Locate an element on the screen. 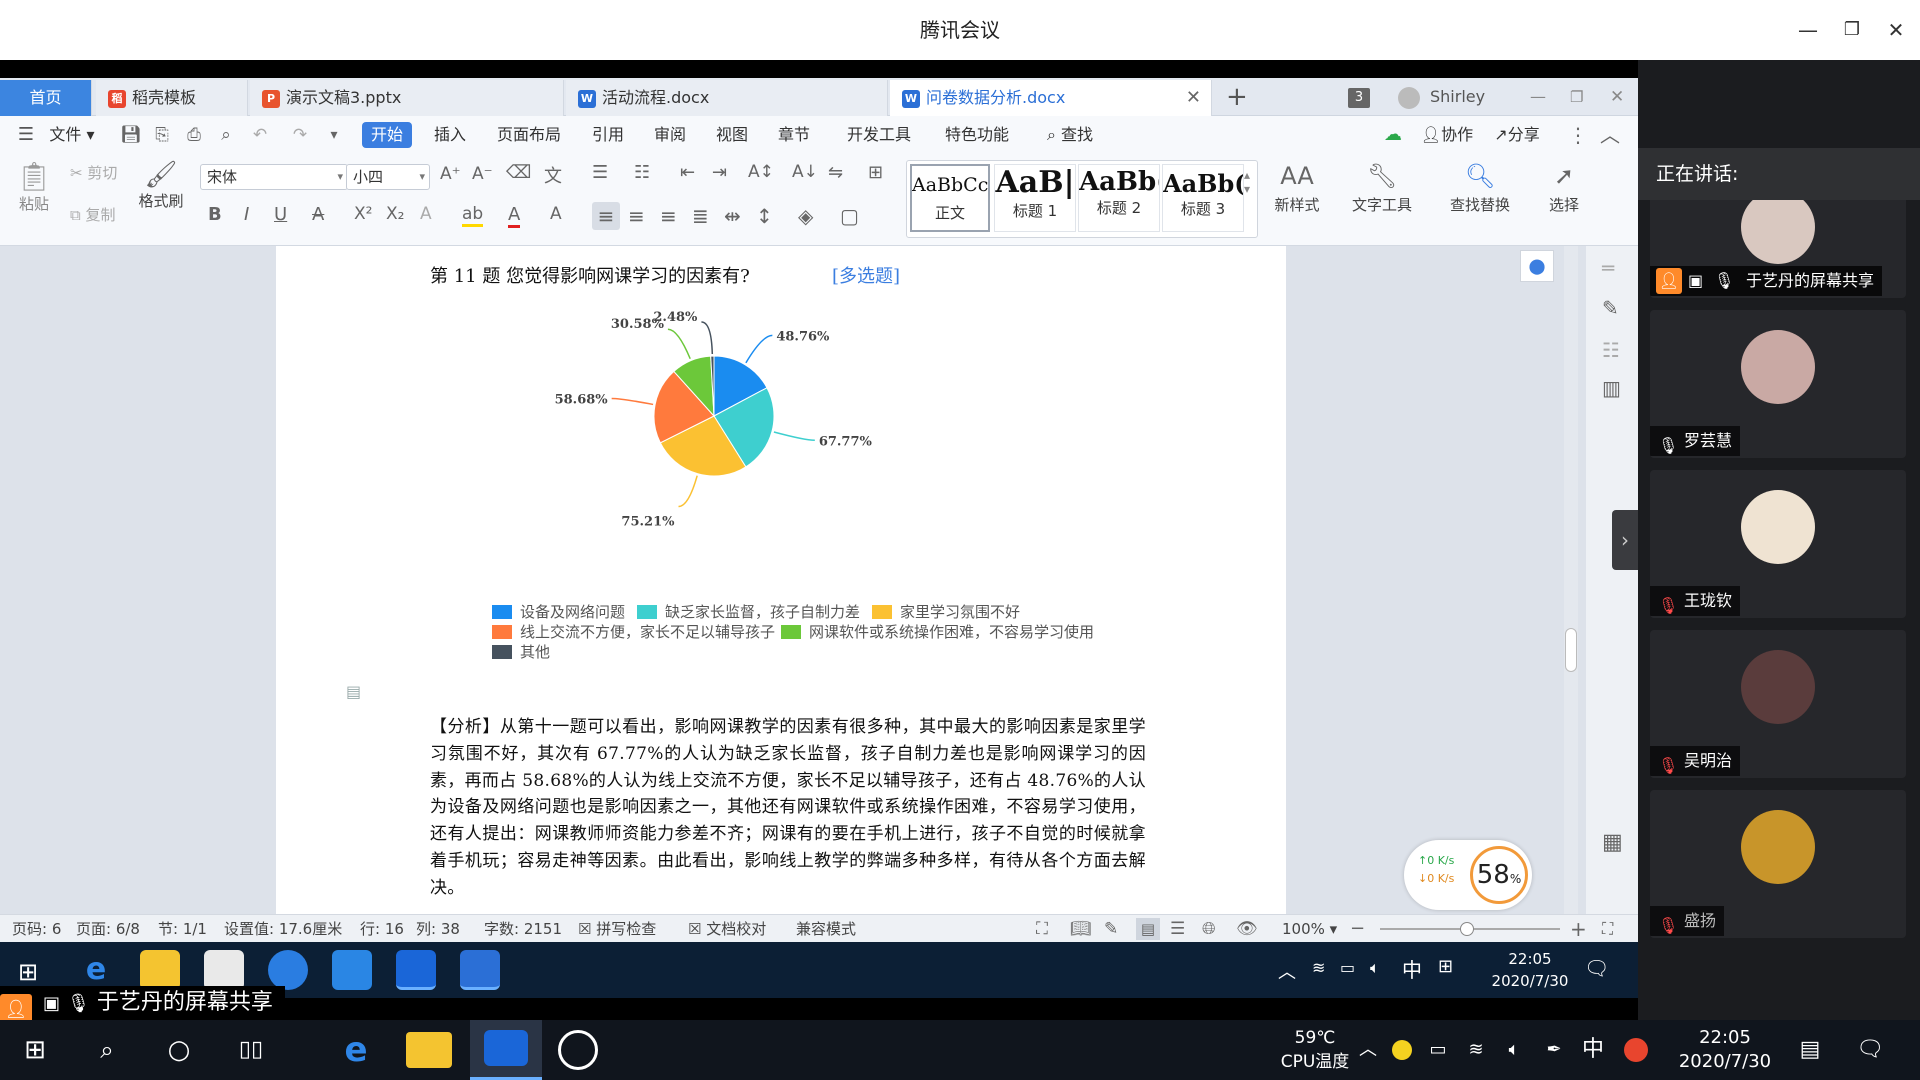 The image size is (1920, 1080). print-icon: ⎙ is located at coordinates (194, 135).